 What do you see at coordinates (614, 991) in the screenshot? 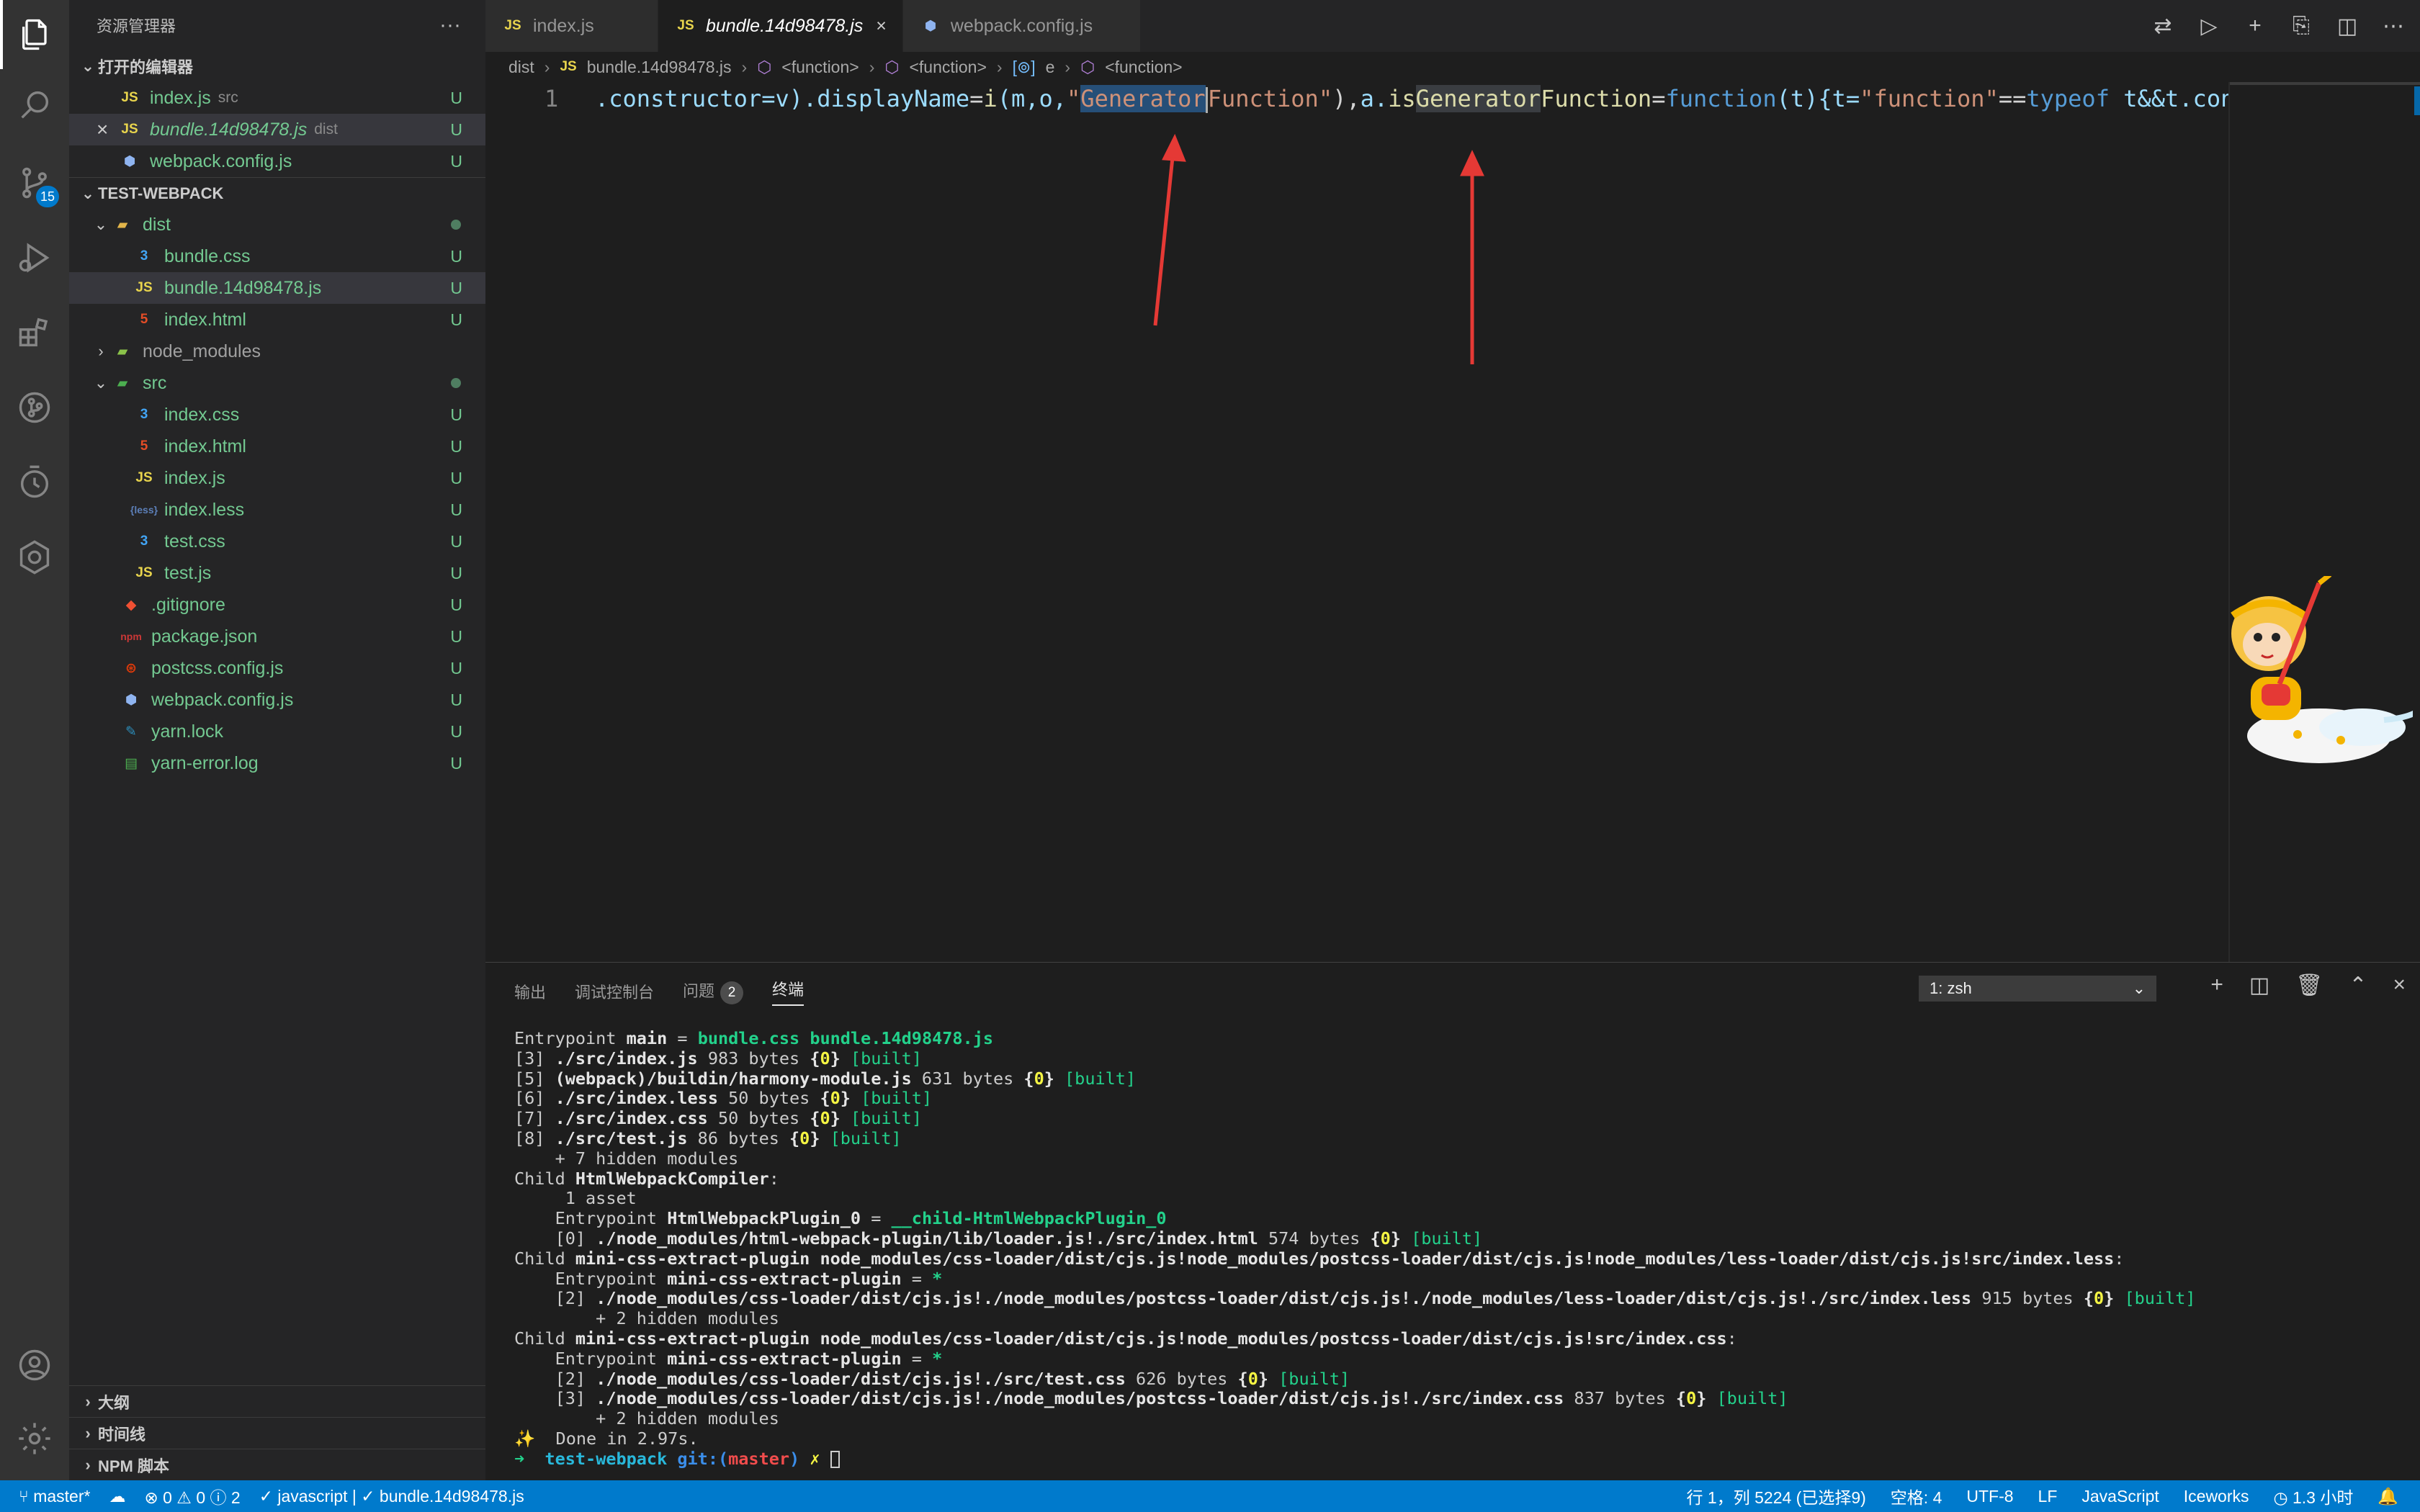
I see `tab-debug-console: 调试控制台` at bounding box center [614, 991].